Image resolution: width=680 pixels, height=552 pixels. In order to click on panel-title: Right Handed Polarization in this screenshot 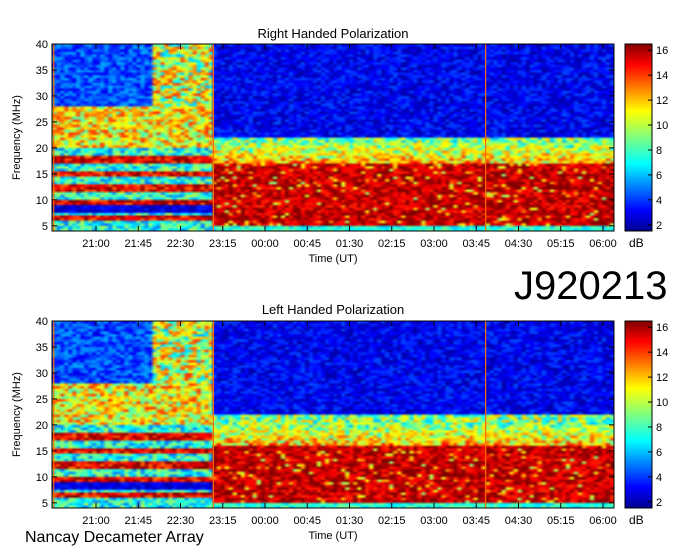, I will do `click(332, 33)`.